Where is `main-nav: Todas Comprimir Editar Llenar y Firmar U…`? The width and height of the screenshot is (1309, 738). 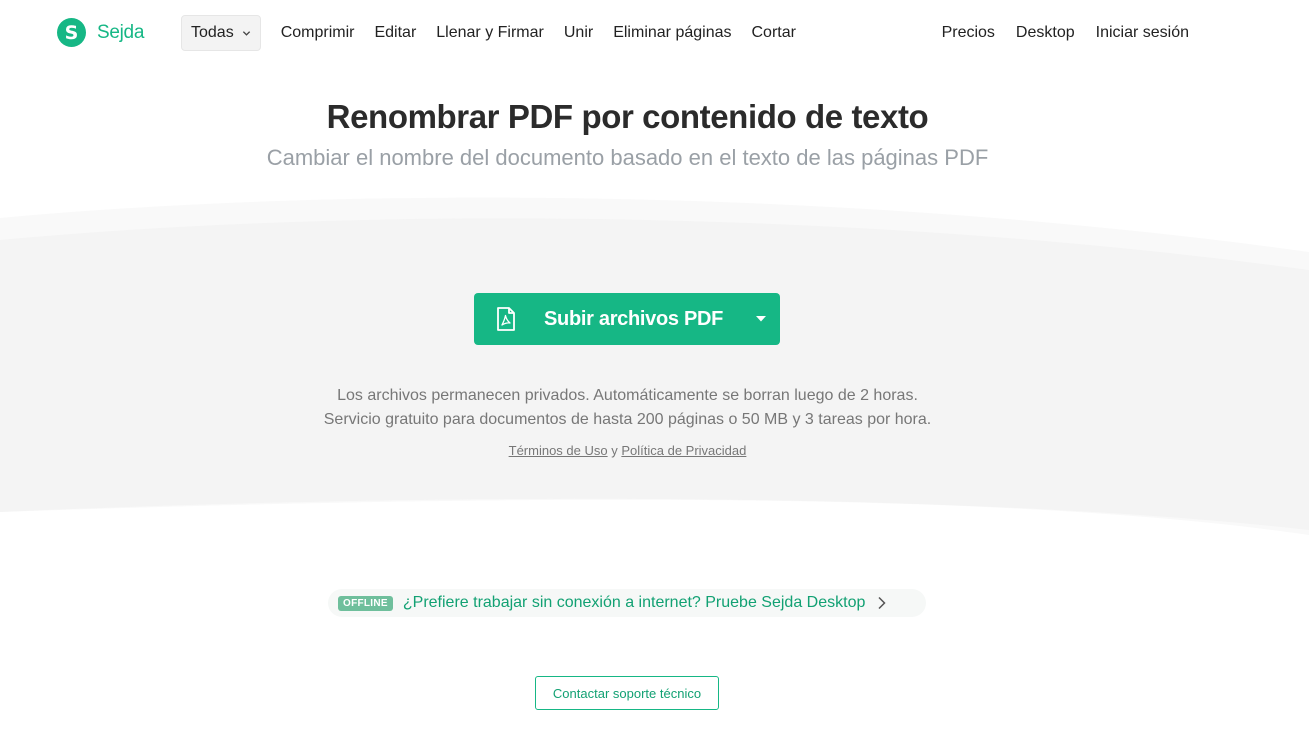 main-nav: Todas Comprimir Editar Llenar y Firmar U… is located at coordinates (488, 33).